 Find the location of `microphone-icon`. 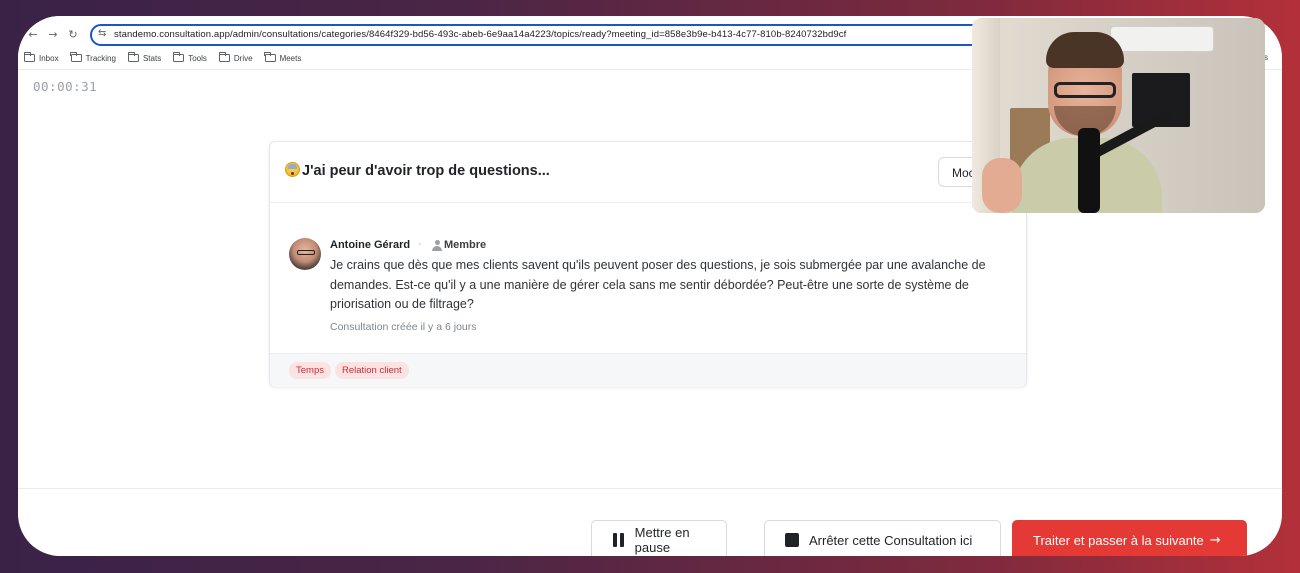

microphone-icon is located at coordinates (1089, 170).